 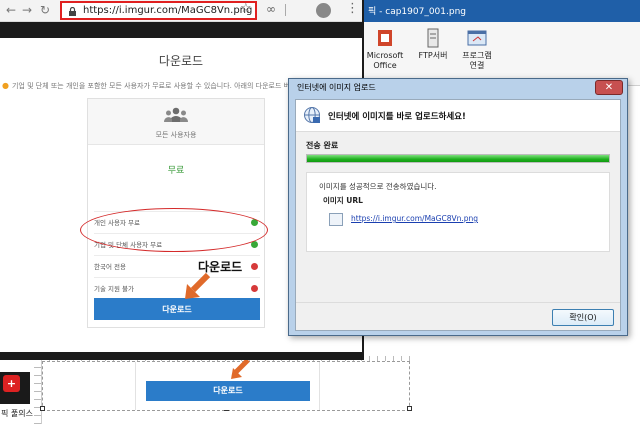 What do you see at coordinates (385, 60) in the screenshot?
I see `ribbon-office-label: Microsoft Office` at bounding box center [385, 60].